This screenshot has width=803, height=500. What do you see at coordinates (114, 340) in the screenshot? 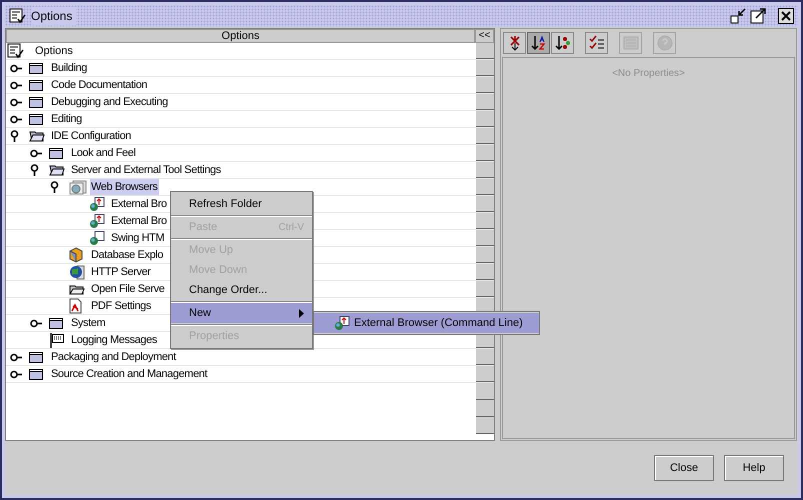
I see `tree-item: Logging Messages` at bounding box center [114, 340].